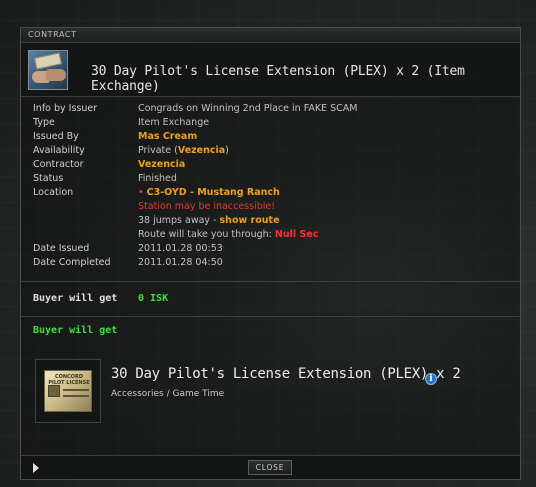 The image size is (536, 487). I want to click on detail-label: Date Completed, so click(72, 262).